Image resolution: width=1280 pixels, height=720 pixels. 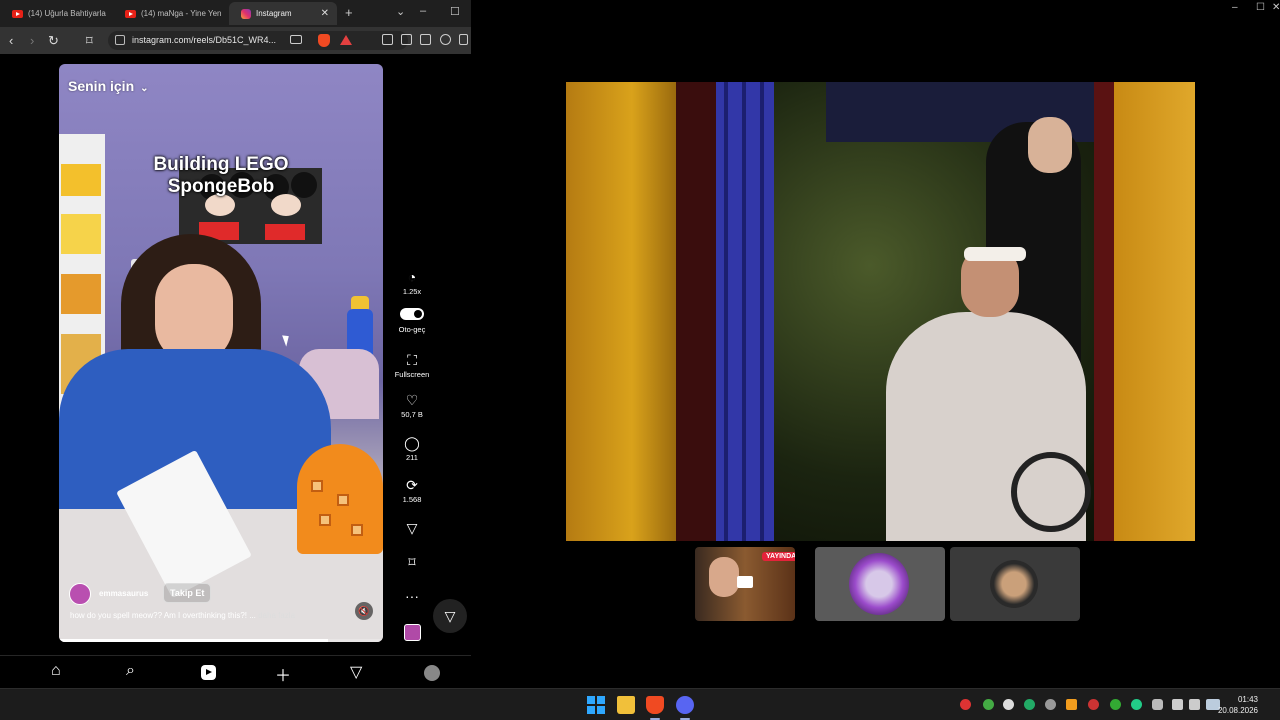 I want to click on tab-ugurla-bahtiyarla: (14) Uğurla Bahtiyarla, so click(x=55, y=13).